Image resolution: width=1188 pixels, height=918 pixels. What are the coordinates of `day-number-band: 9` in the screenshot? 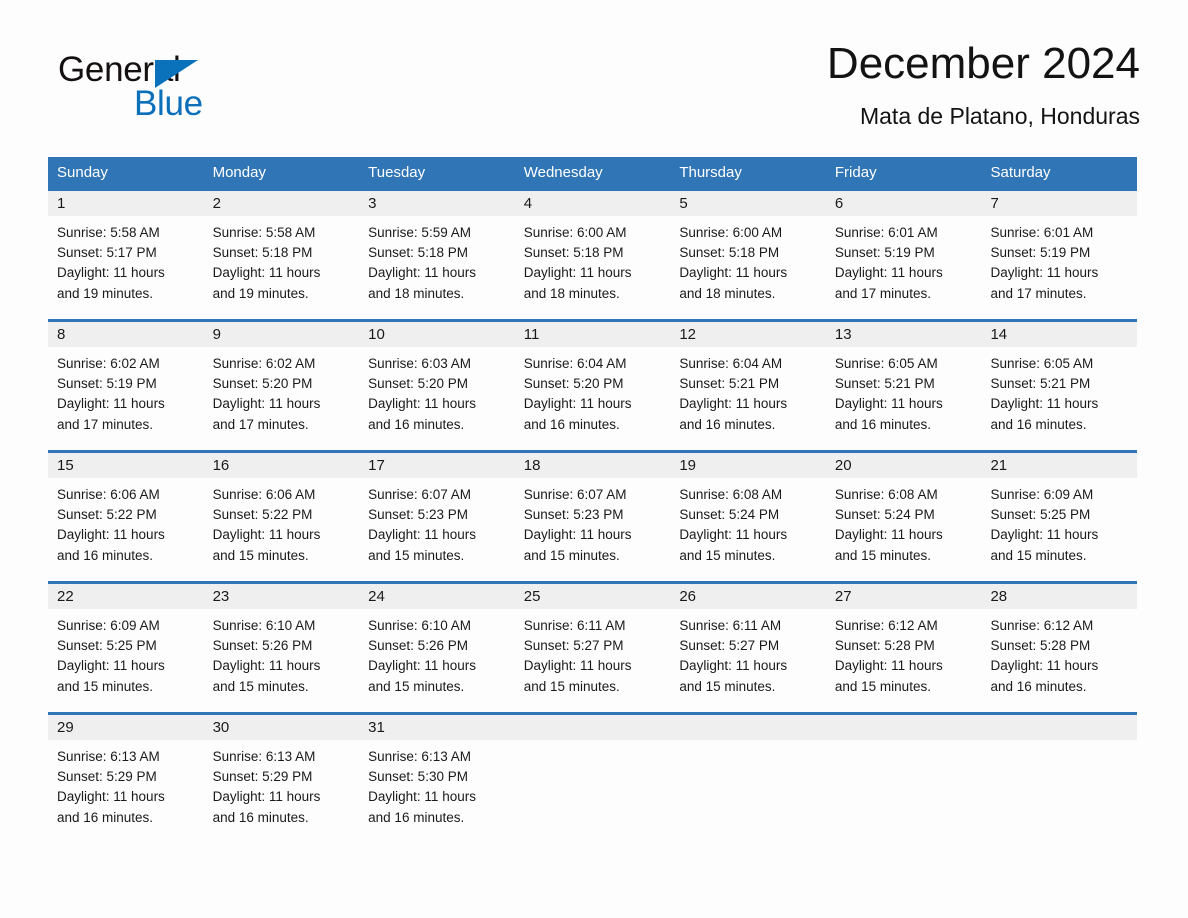 It's located at (281, 334).